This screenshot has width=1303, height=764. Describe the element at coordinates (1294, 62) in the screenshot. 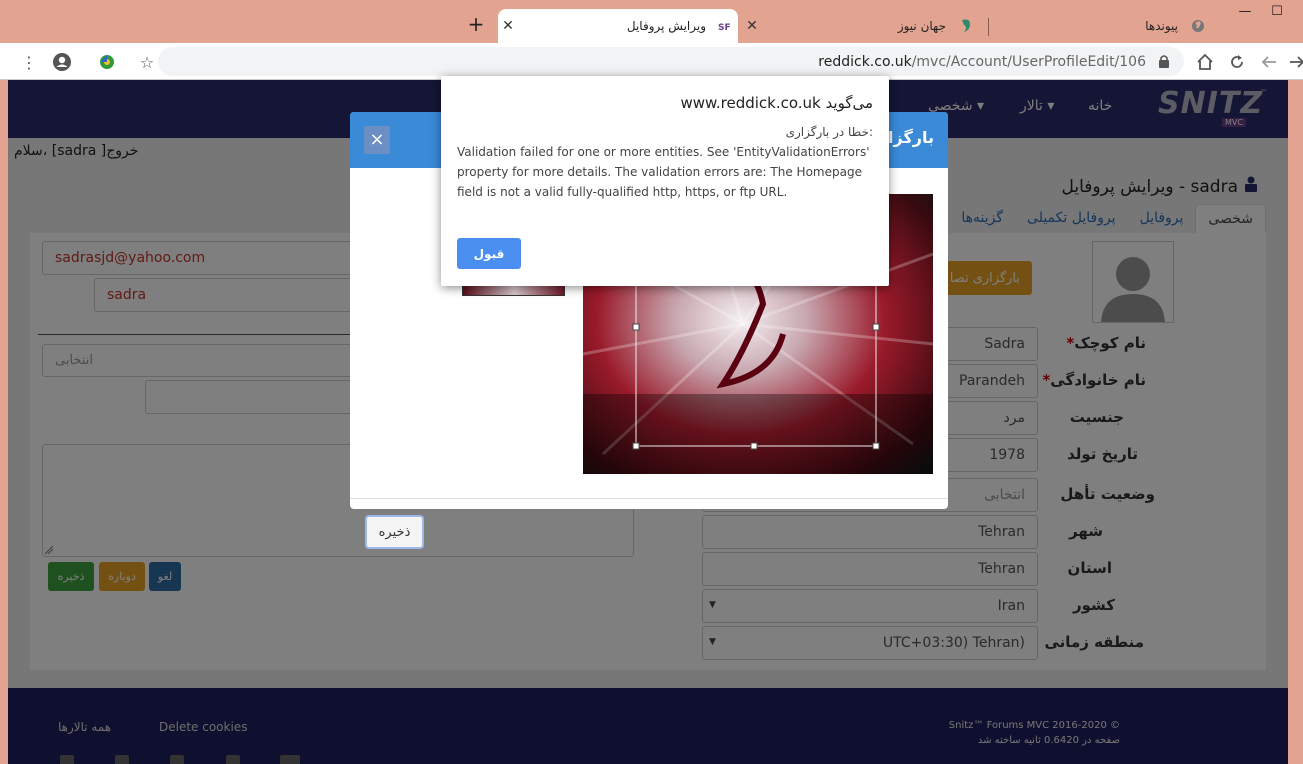

I see `forward-icon` at that location.